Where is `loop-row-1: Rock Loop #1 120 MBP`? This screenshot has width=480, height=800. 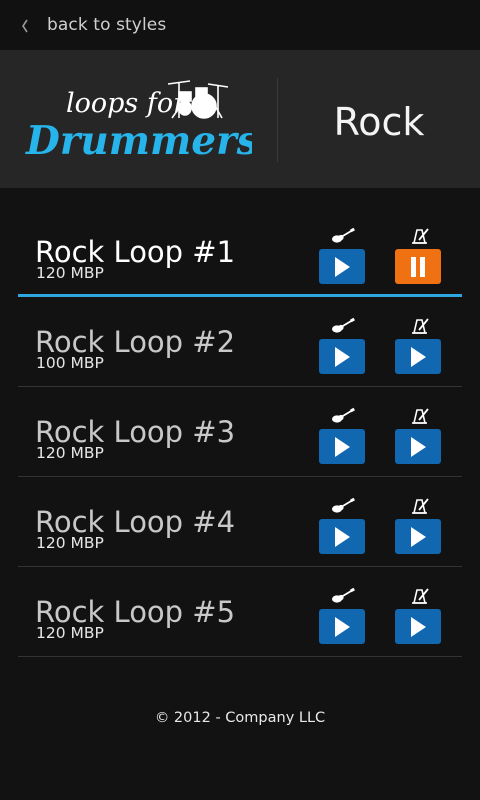 loop-row-1: Rock Loop #1 120 MBP is located at coordinates (240, 252).